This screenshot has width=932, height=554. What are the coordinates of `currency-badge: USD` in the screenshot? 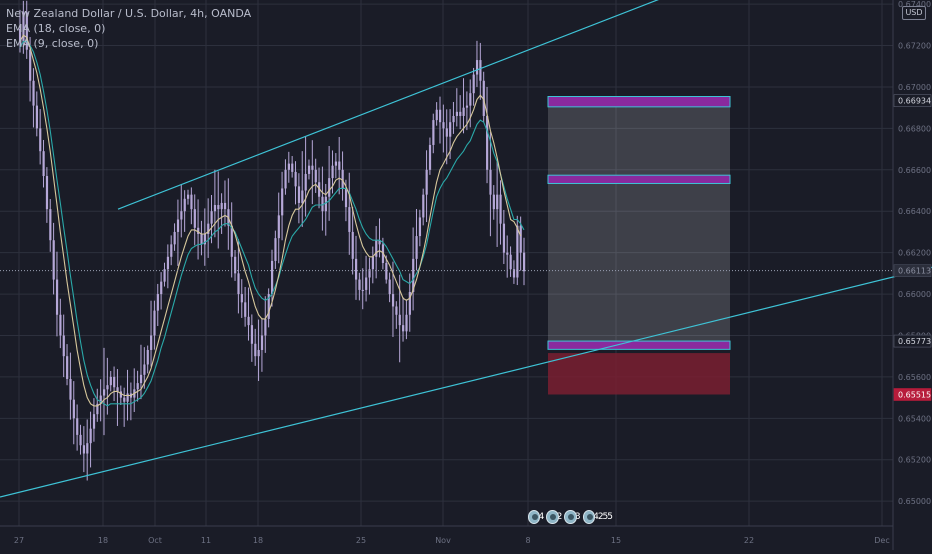 It's located at (914, 13).